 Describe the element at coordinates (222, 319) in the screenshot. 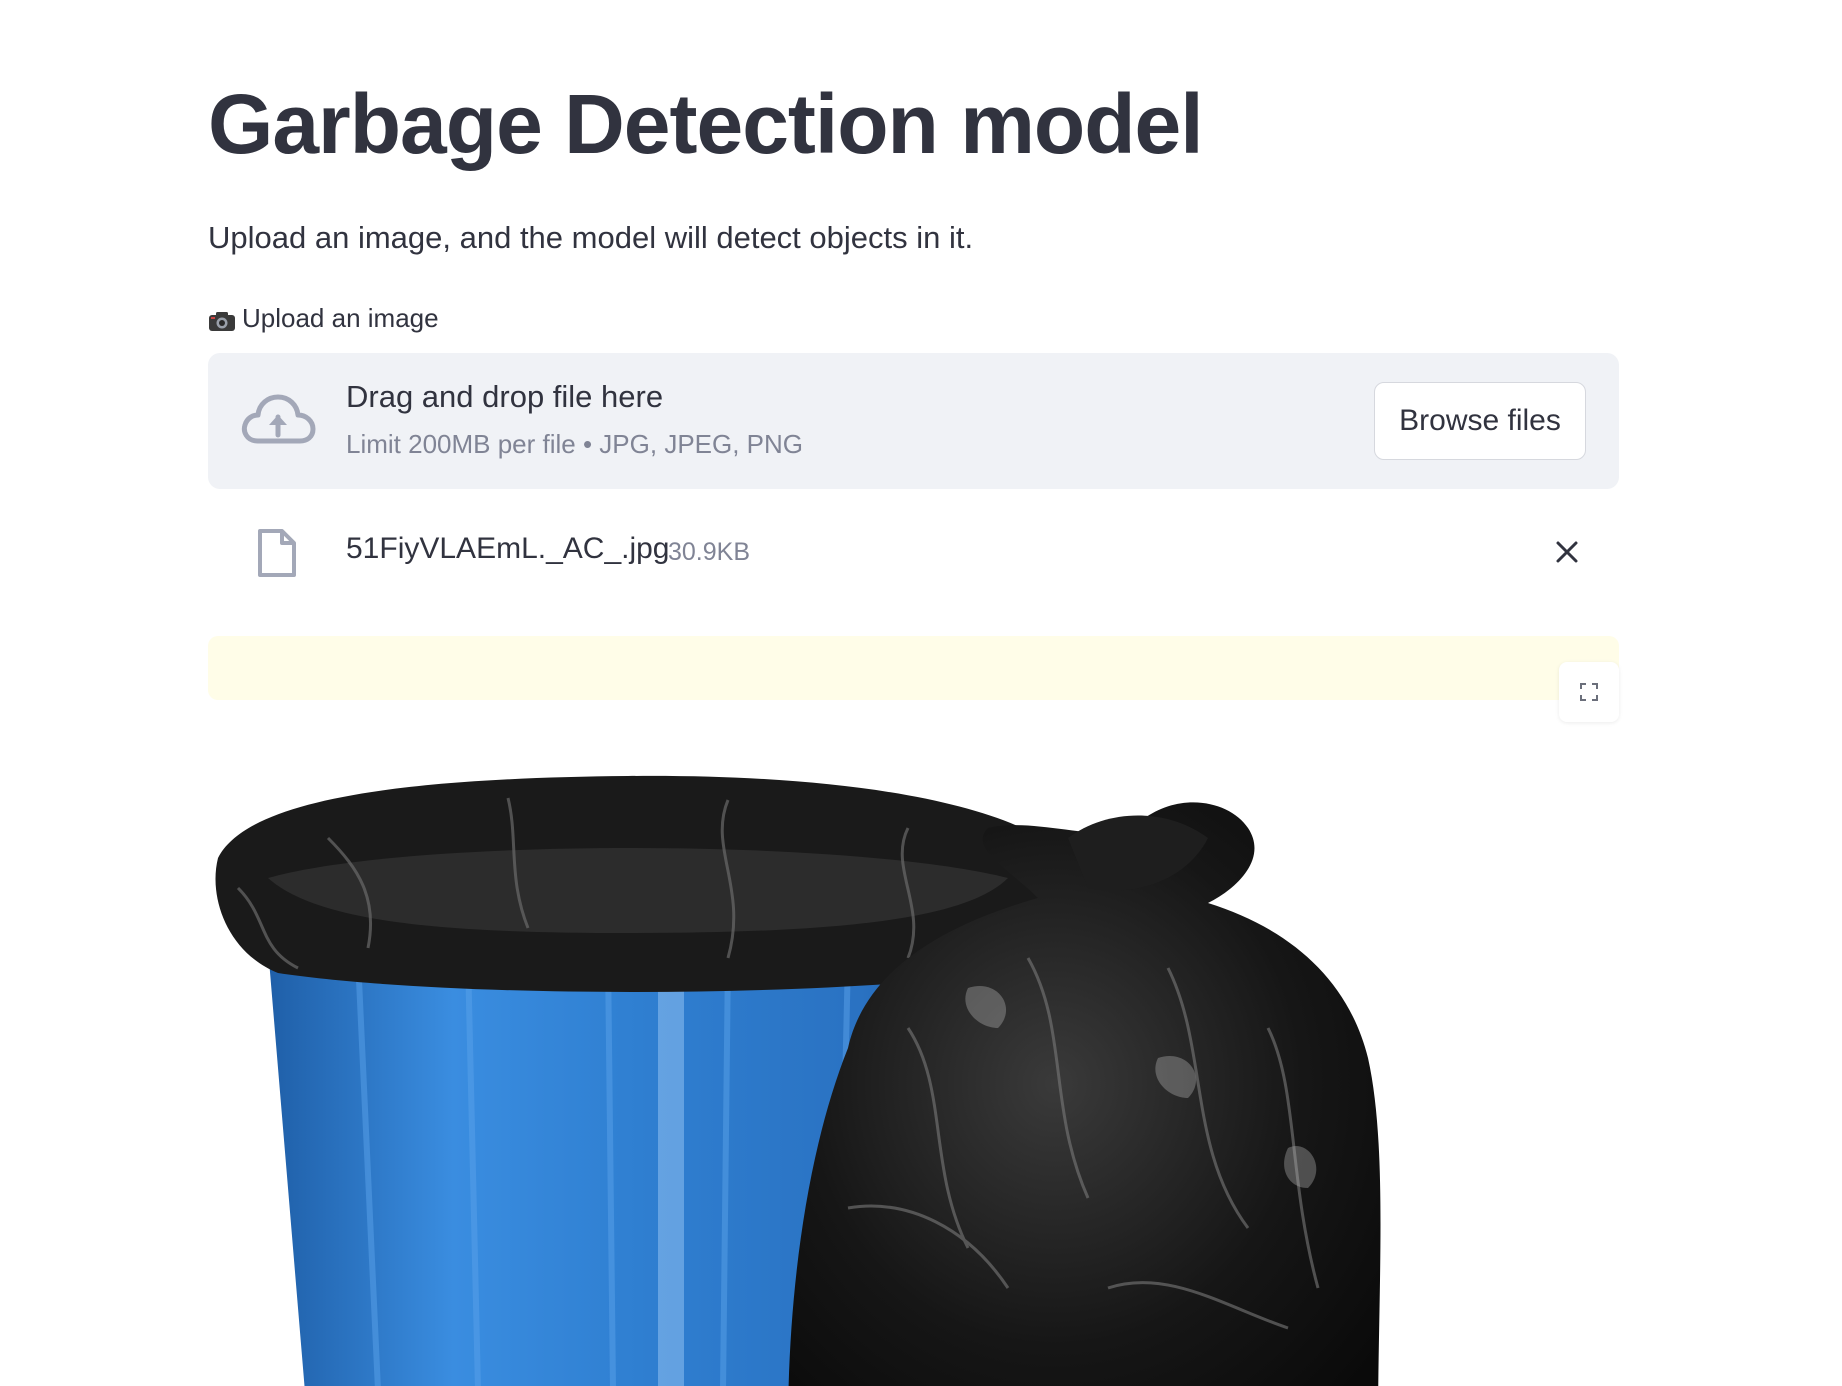

I see `camera-icon` at that location.